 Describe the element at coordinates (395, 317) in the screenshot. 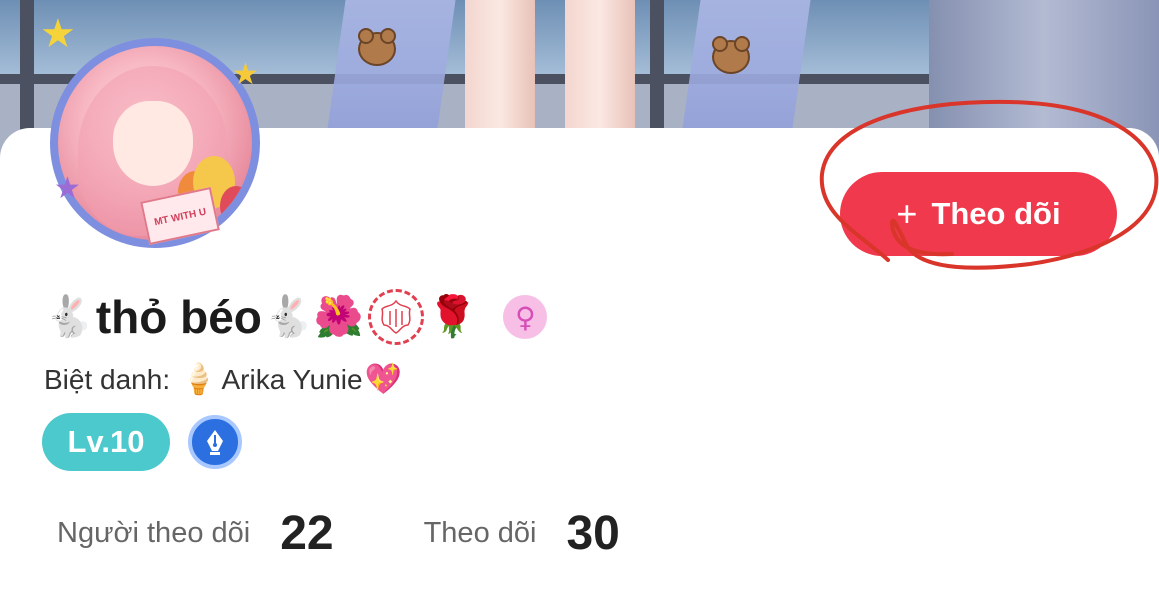

I see `japanese-stamp-icon` at that location.